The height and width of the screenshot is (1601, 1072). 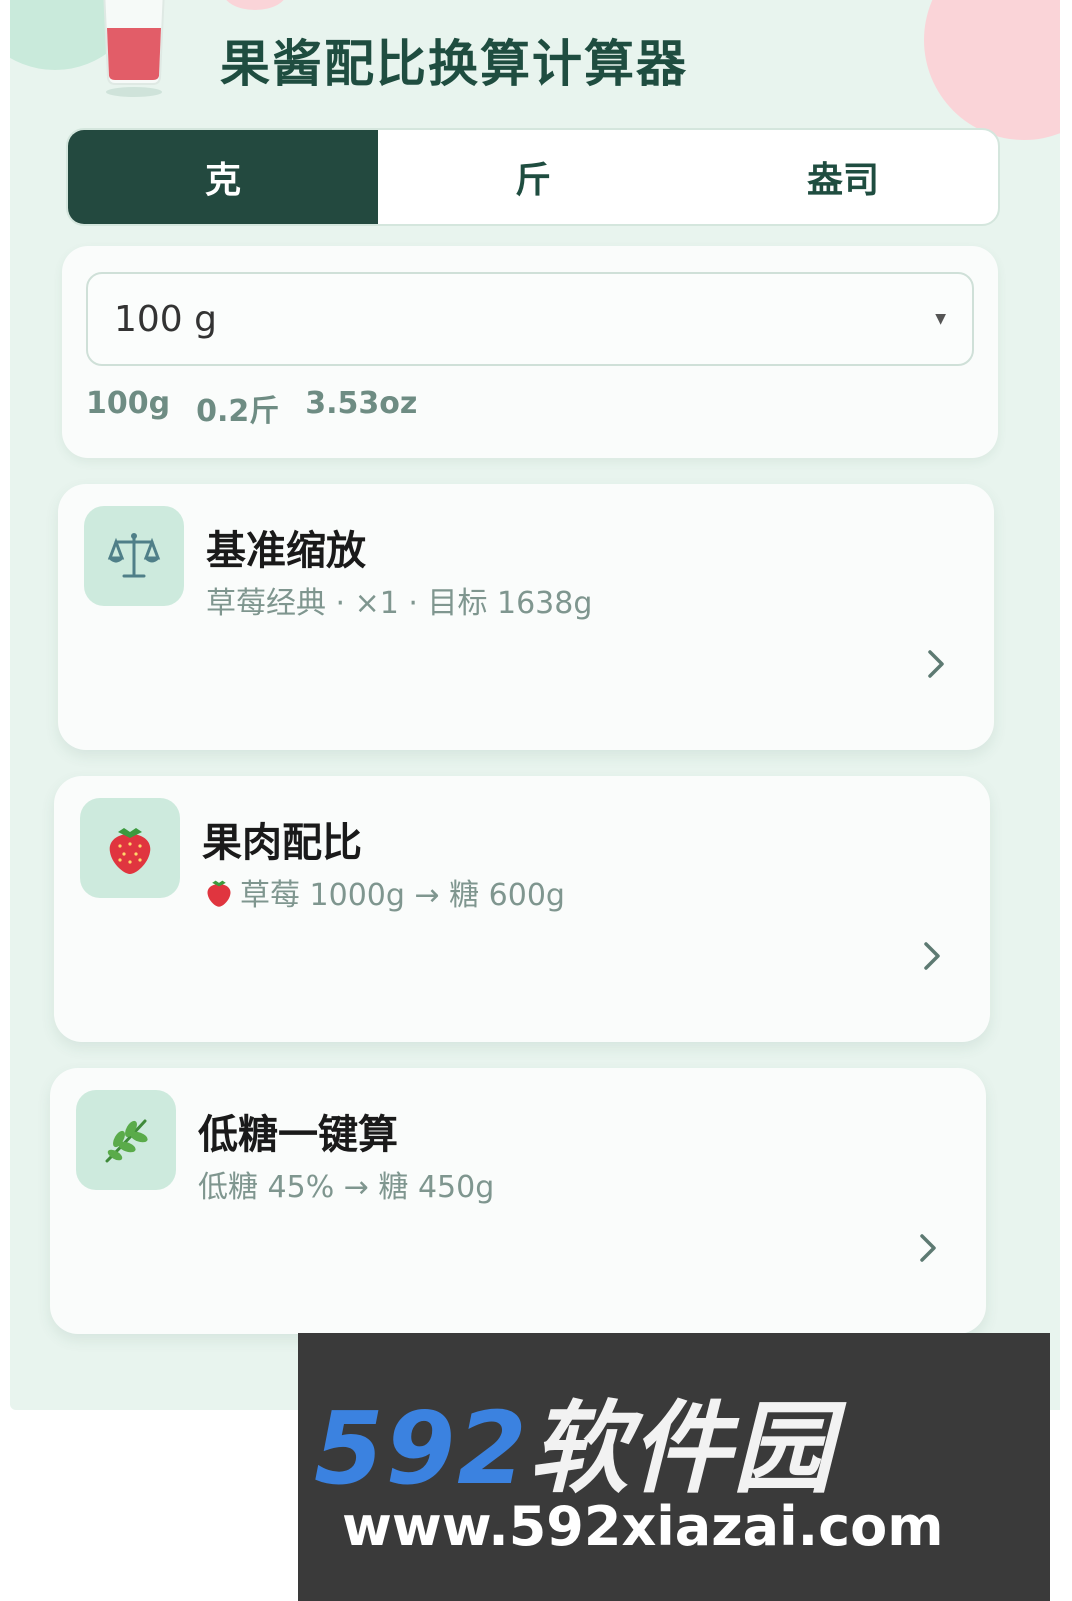 I want to click on feature-card-low-sugar: 低糖一键算 低糖 45% → 糖 450g, so click(x=518, y=1201).